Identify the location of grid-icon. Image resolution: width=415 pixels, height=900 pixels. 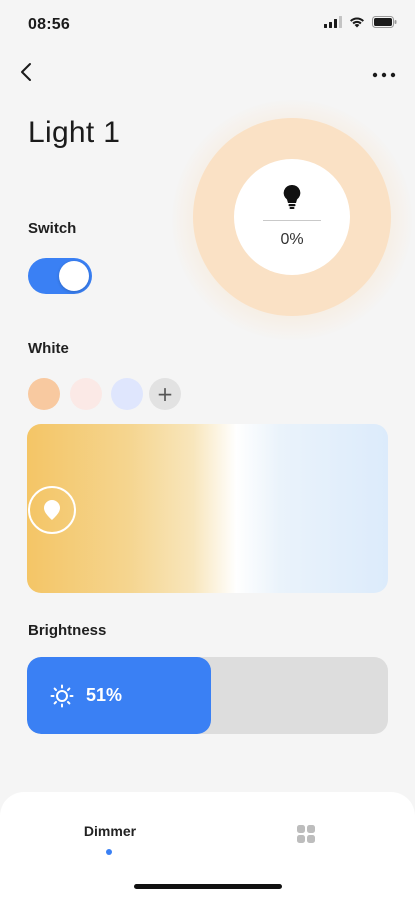
(306, 836).